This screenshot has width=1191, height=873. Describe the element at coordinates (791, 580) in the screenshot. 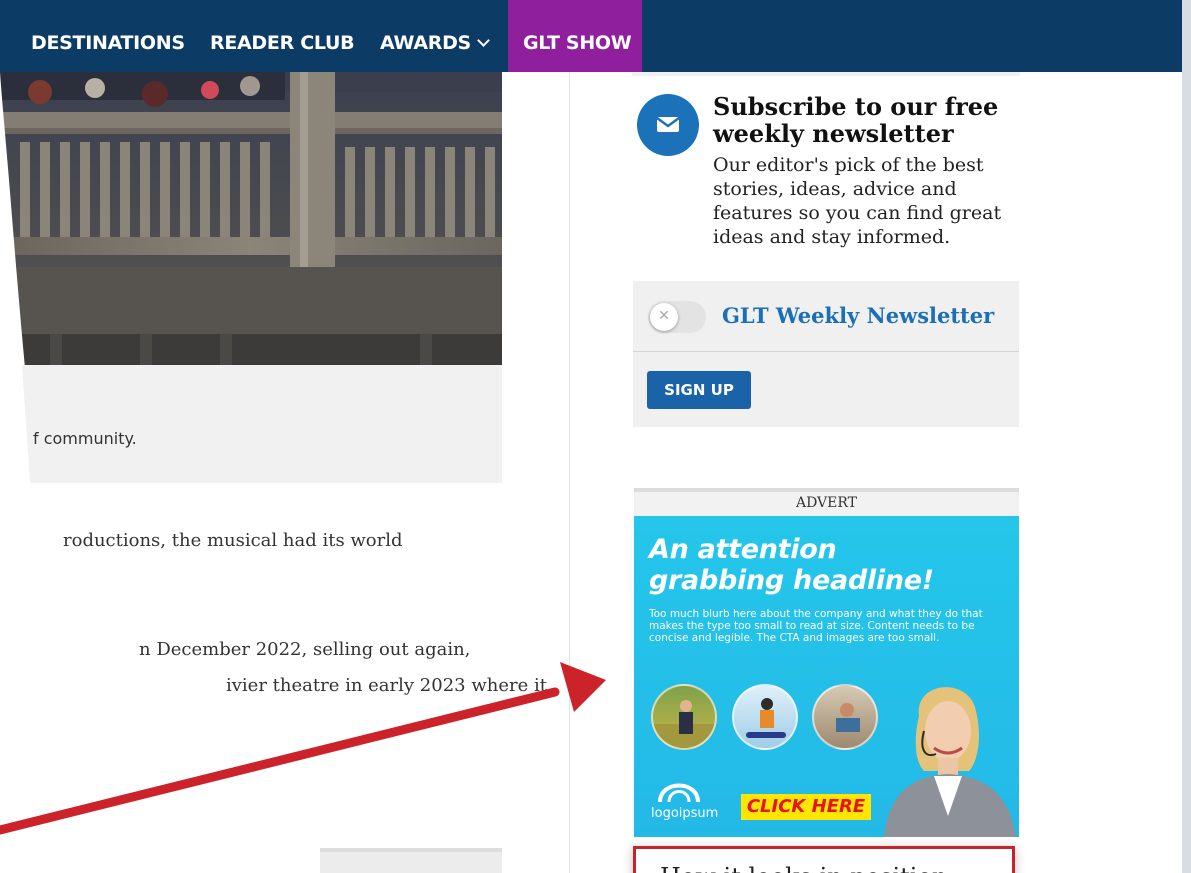

I see `advert-headline-line-2: grabbing headline!` at that location.